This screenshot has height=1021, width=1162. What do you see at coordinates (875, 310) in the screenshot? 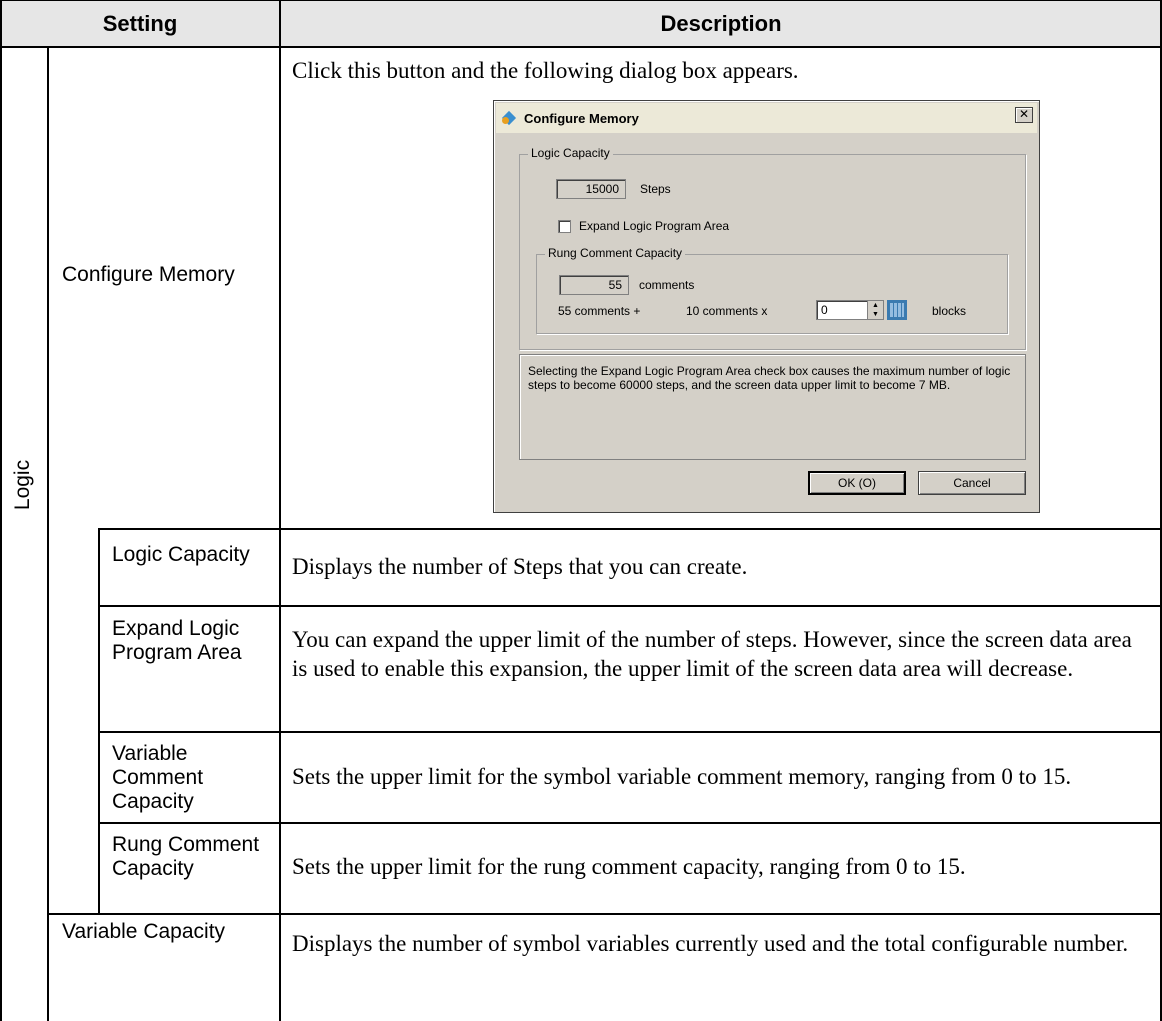
I see `spinner-arrows-icon: ▲ ▼` at bounding box center [875, 310].